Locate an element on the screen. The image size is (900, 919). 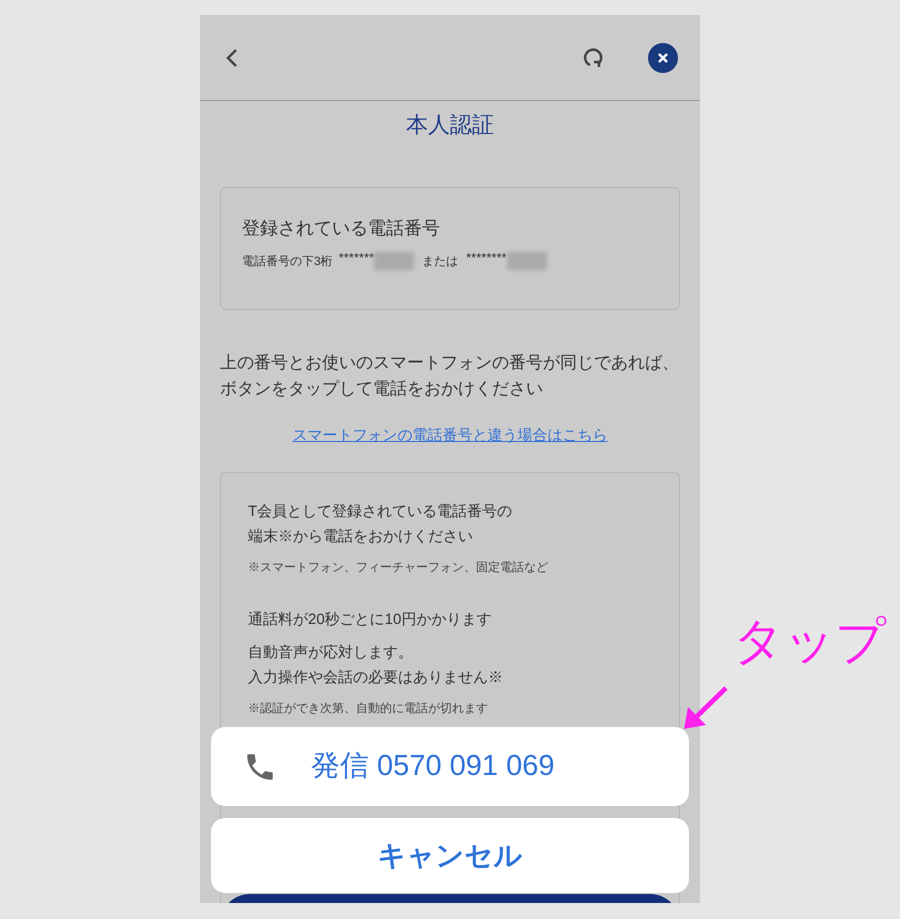
back-icon is located at coordinates (232, 58).